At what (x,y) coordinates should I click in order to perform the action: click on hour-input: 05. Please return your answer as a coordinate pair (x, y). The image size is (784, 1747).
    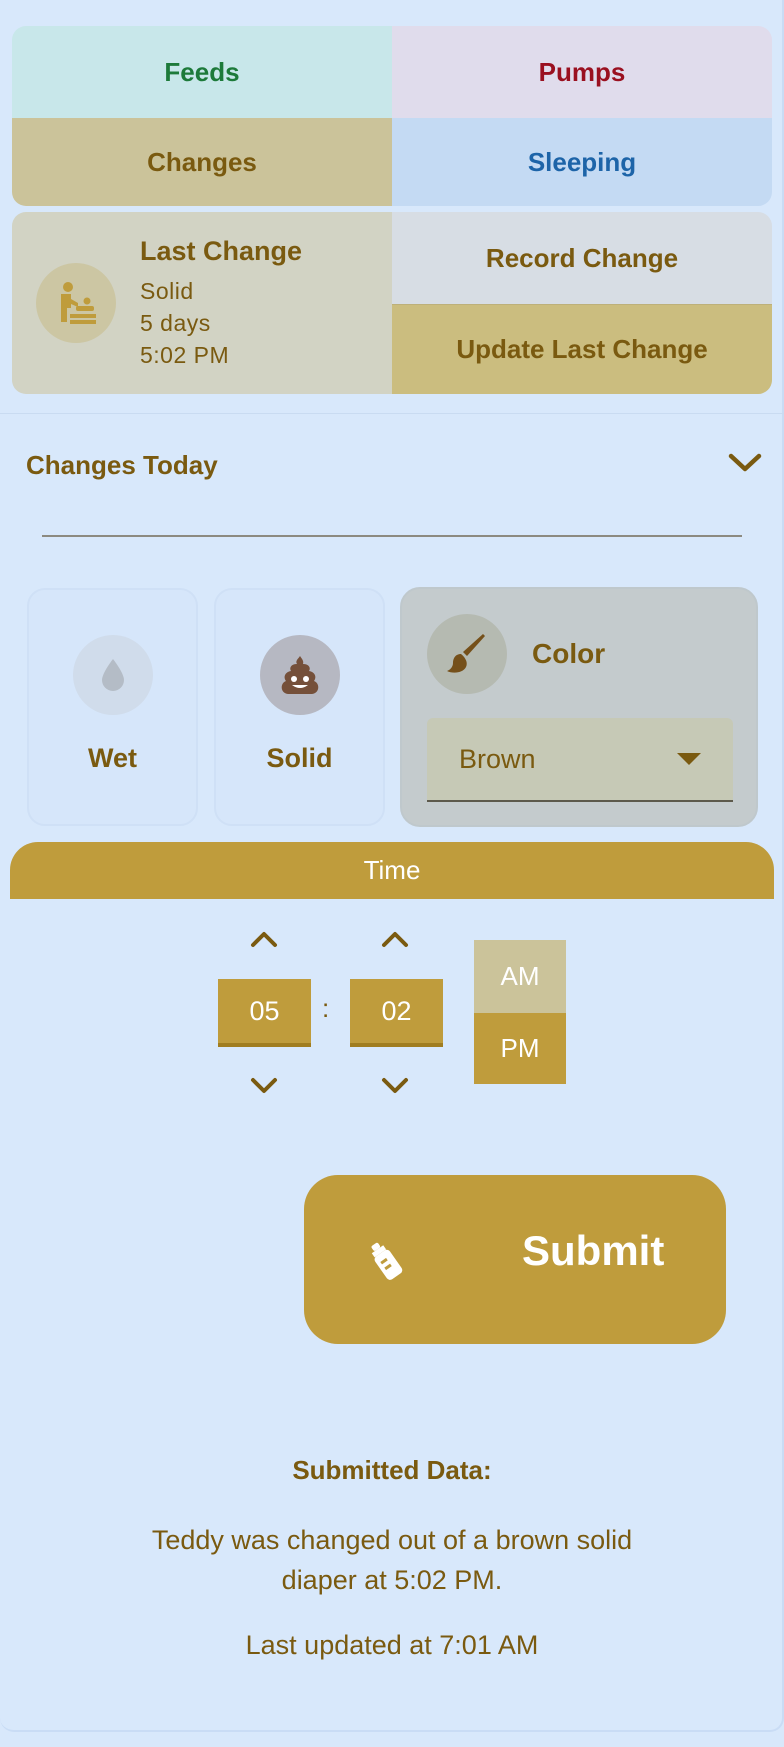
    Looking at the image, I should click on (264, 1013).